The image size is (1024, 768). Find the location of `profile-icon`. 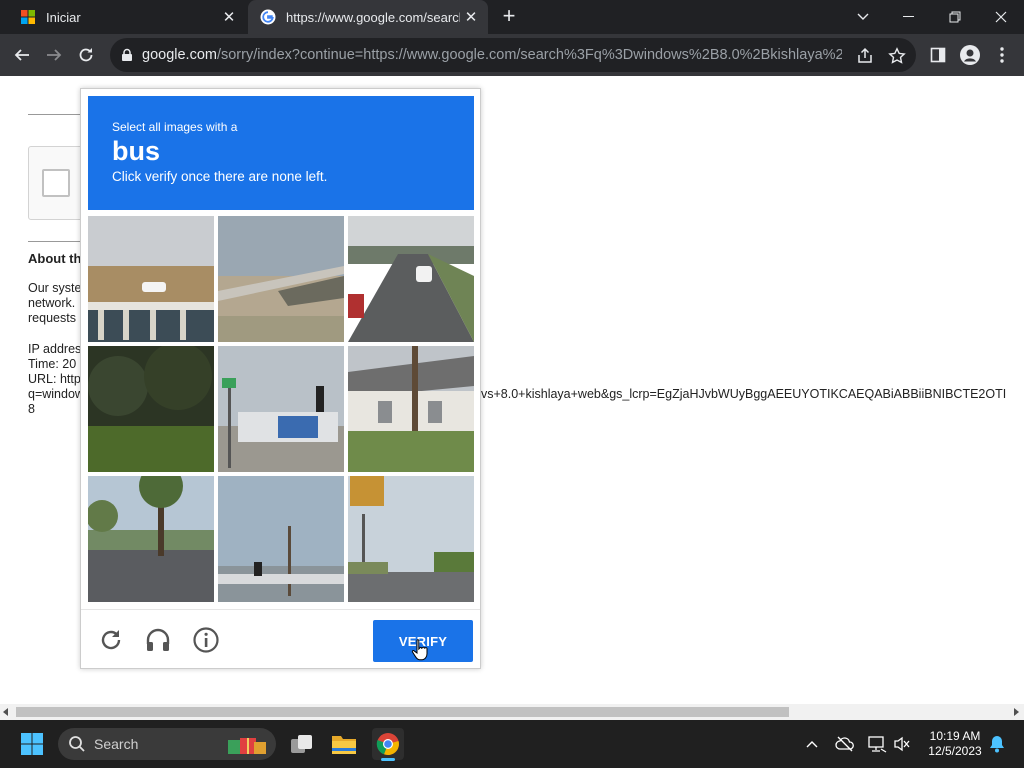

profile-icon is located at coordinates (970, 55).